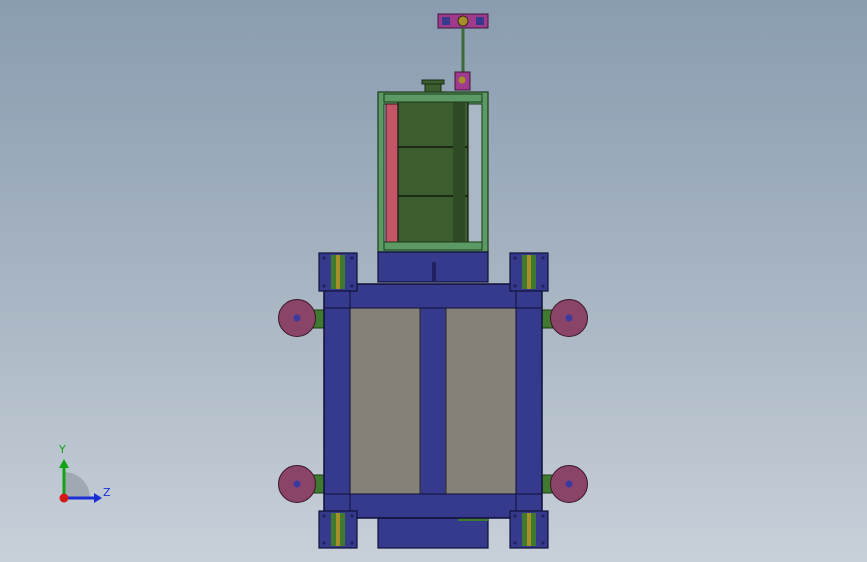  What do you see at coordinates (463, 21) in the screenshot?
I see `handle-hub` at bounding box center [463, 21].